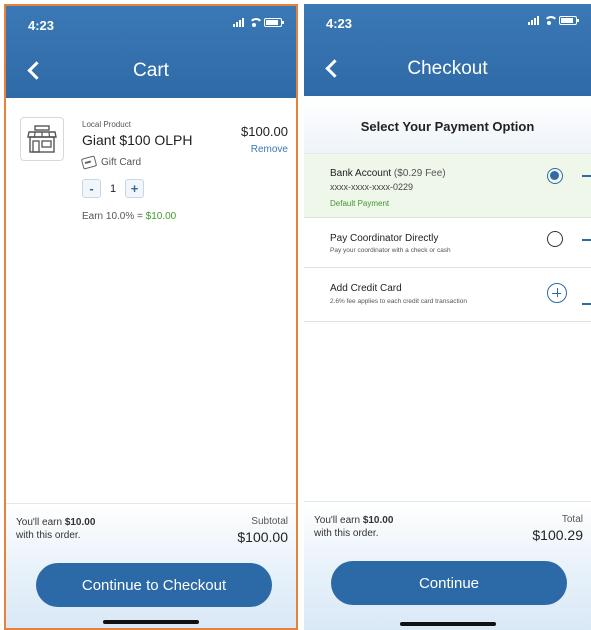 The height and width of the screenshot is (630, 591). What do you see at coordinates (264, 131) in the screenshot?
I see `product-price: $100.00` at bounding box center [264, 131].